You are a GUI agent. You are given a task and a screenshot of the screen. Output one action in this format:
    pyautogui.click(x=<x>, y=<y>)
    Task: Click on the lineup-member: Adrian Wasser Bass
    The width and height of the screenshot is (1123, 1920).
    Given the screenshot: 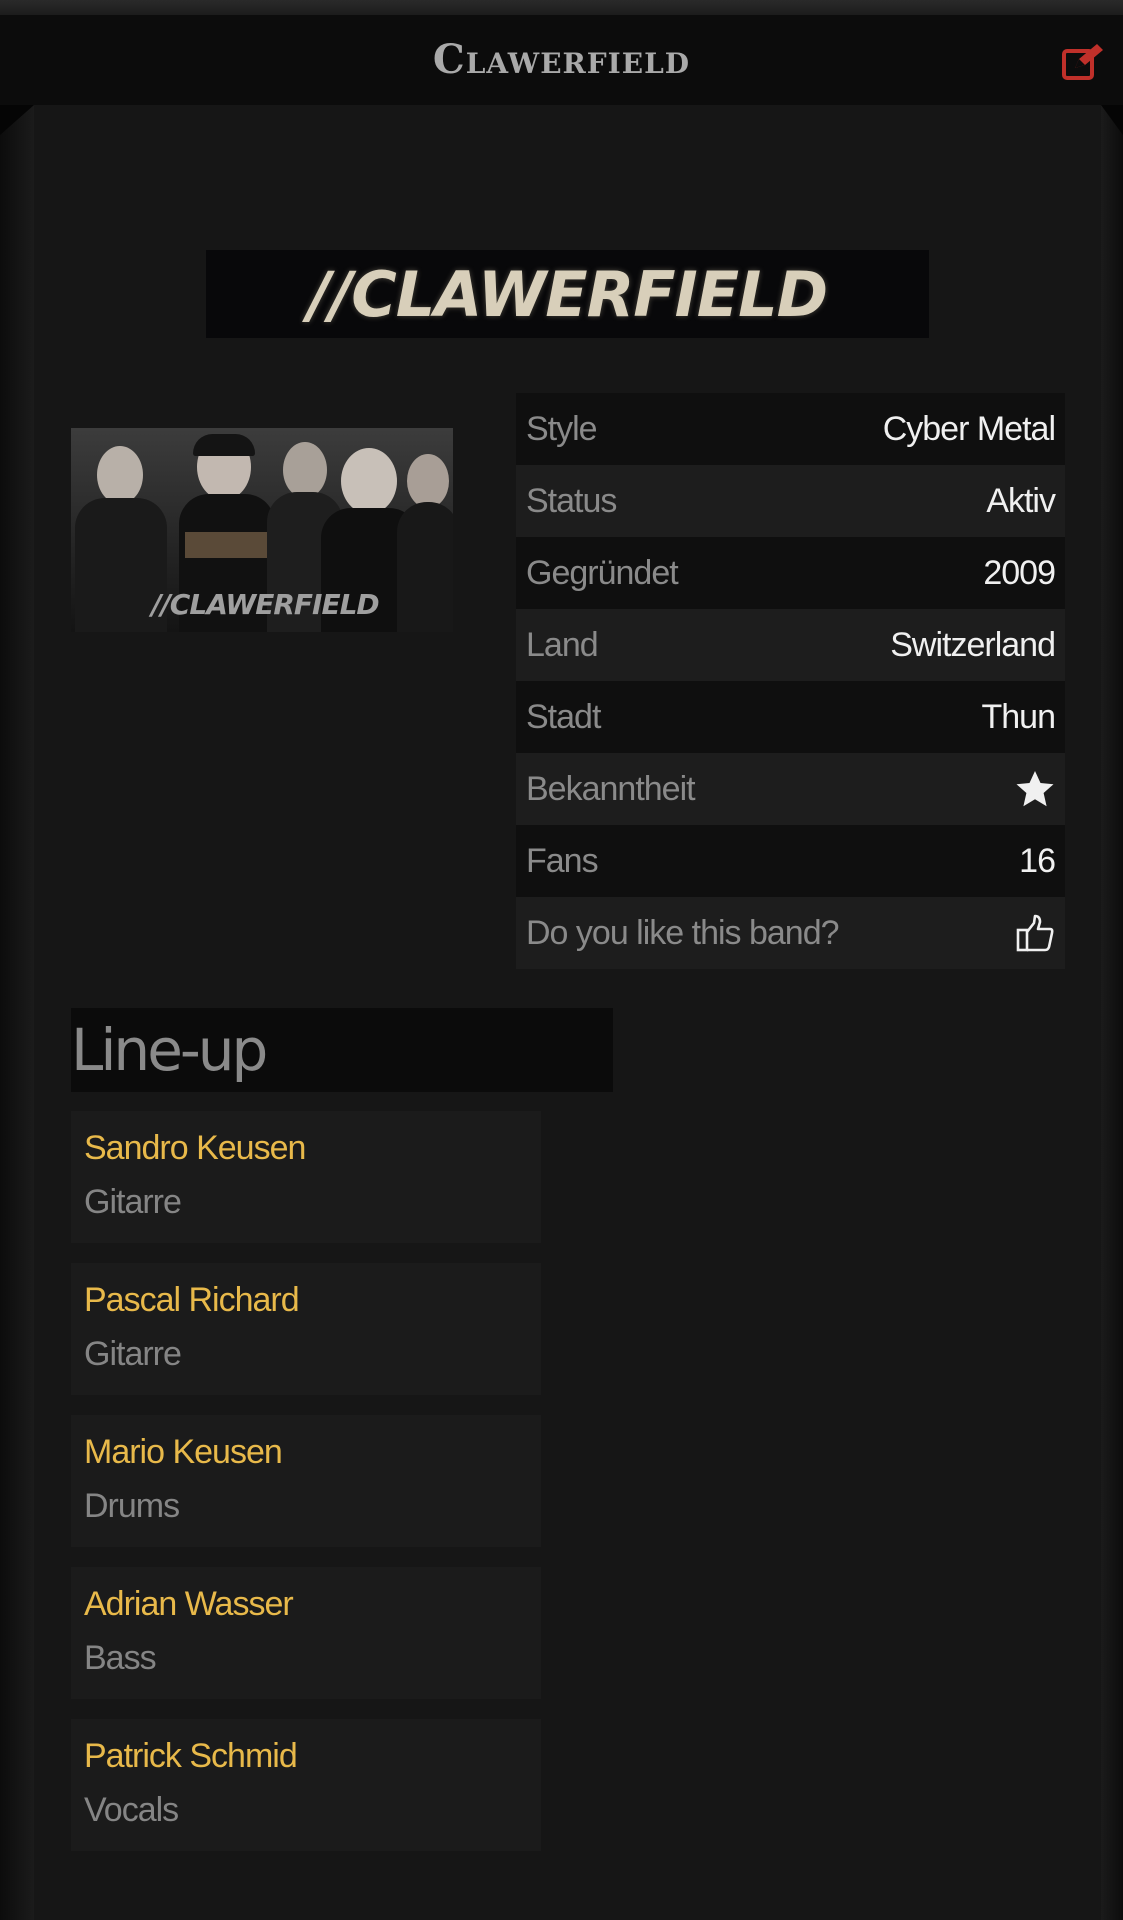 What is the action you would take?
    pyautogui.click(x=306, y=1633)
    